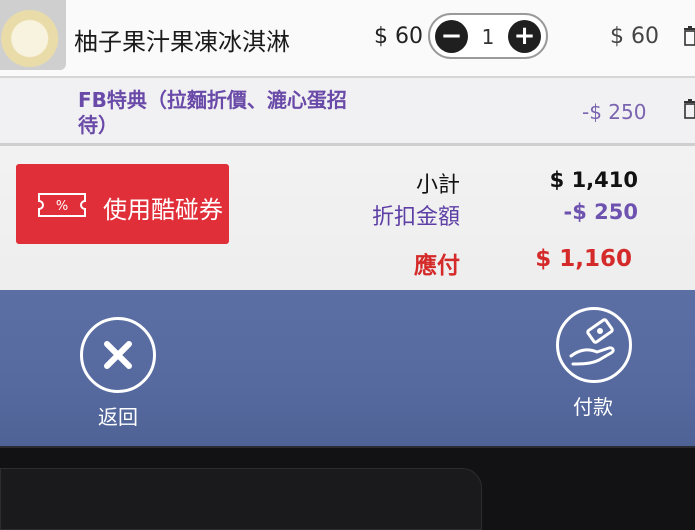 The width and height of the screenshot is (695, 530). What do you see at coordinates (600, 212) in the screenshot?
I see `discount-value: -$ 250` at bounding box center [600, 212].